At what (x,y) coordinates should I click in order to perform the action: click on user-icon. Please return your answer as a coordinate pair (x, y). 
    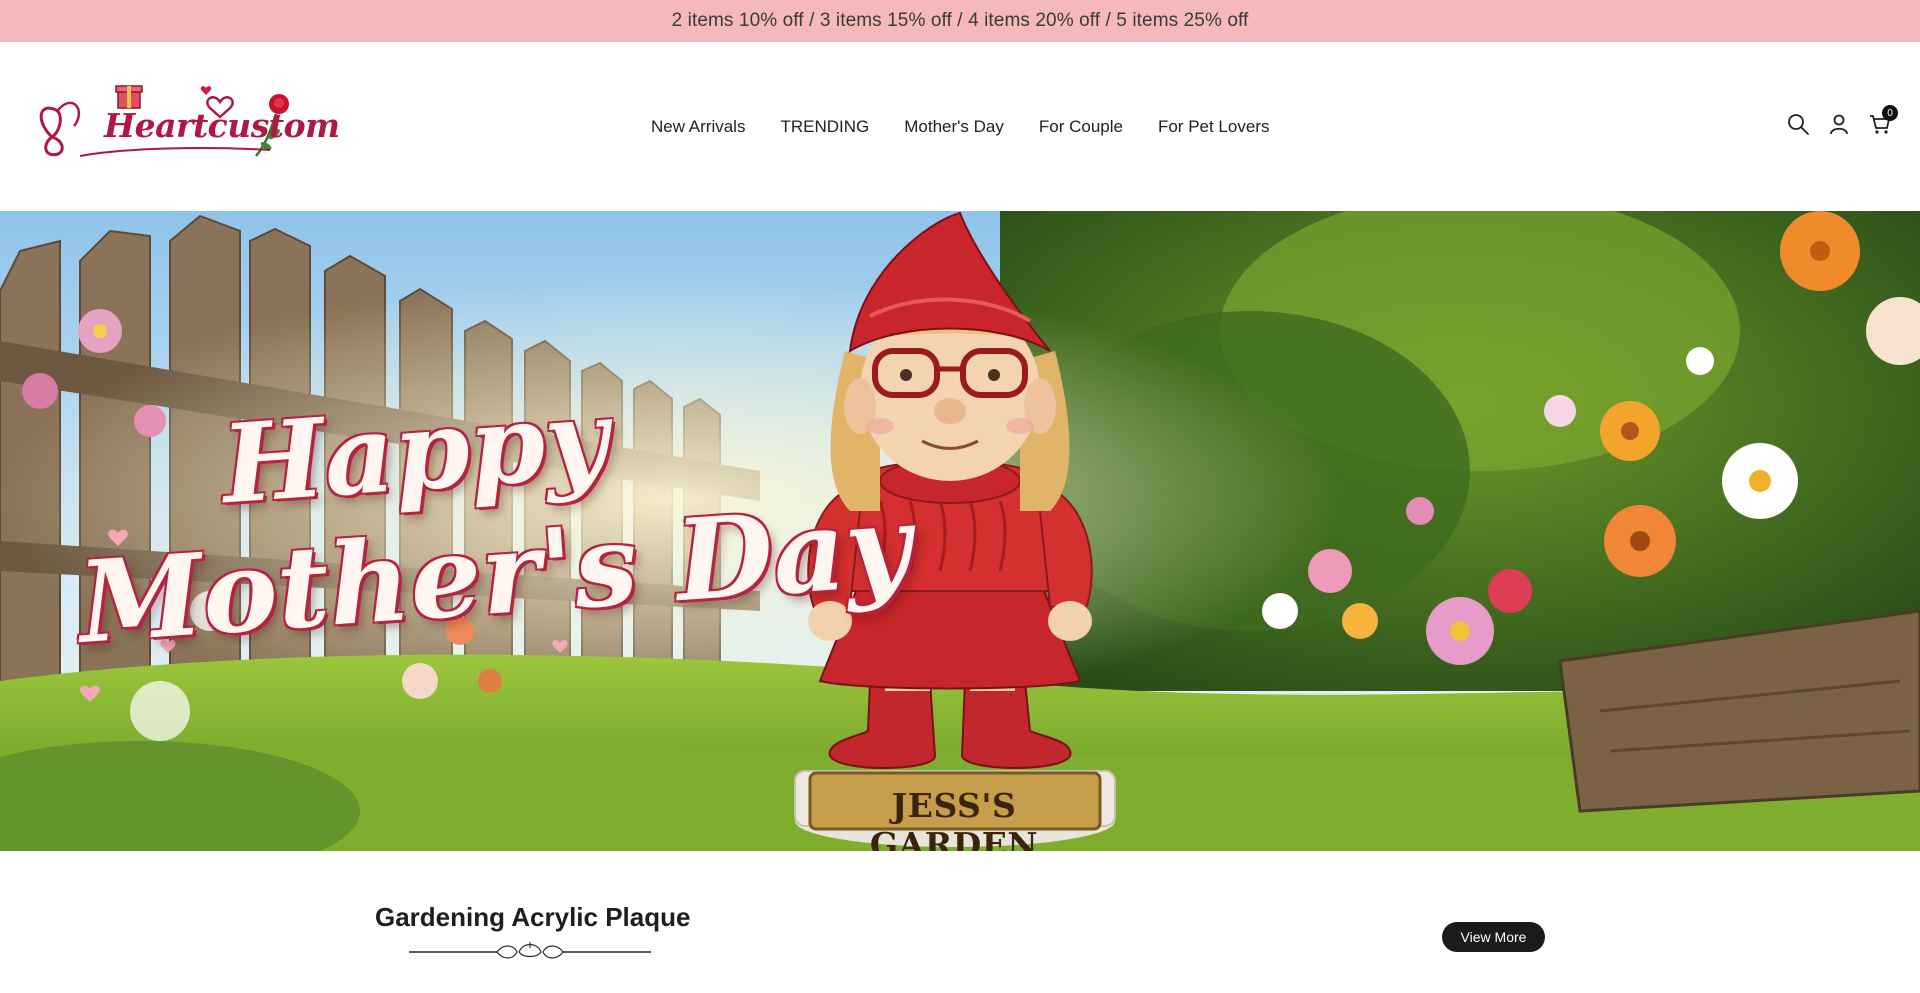
    Looking at the image, I should click on (1839, 124).